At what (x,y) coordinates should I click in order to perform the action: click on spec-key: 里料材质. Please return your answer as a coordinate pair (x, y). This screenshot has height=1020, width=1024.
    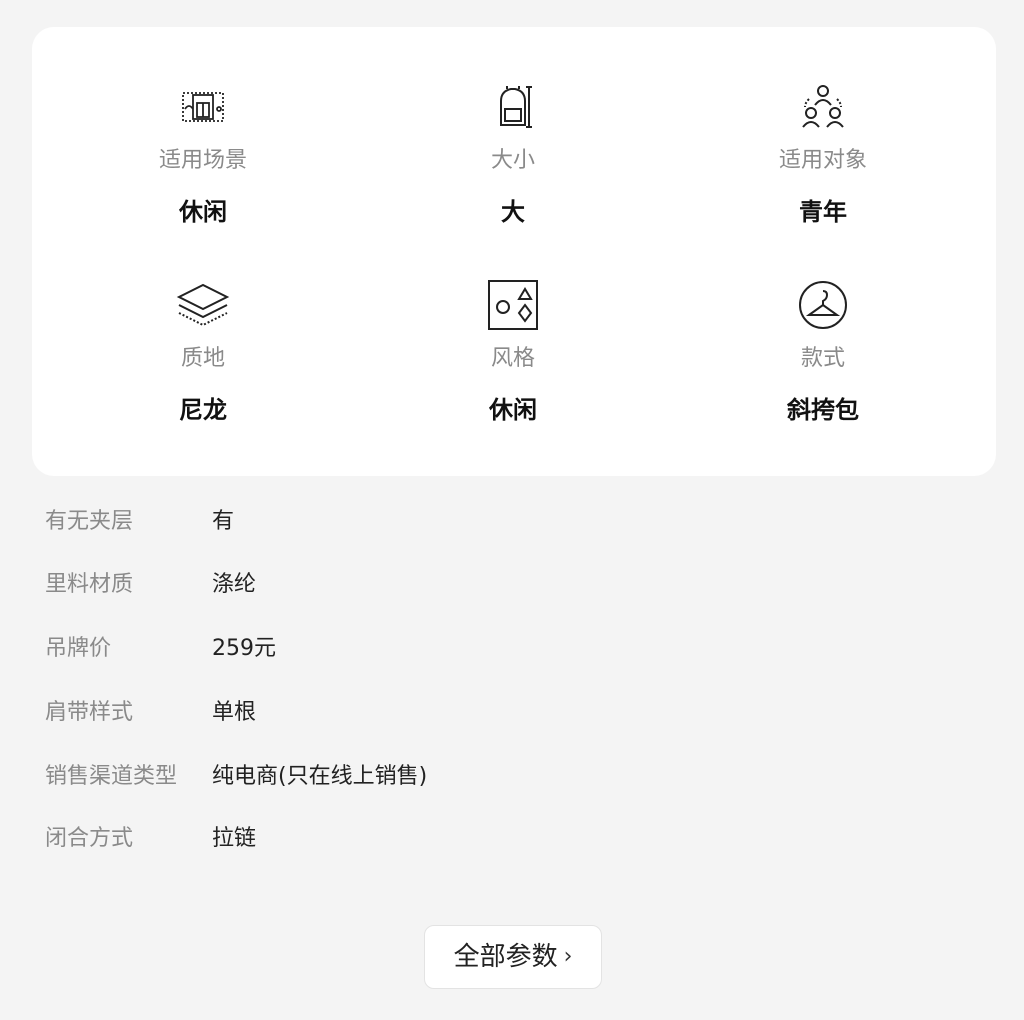
    Looking at the image, I should click on (89, 584).